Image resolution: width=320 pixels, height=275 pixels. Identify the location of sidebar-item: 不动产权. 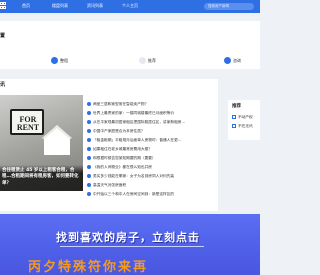
(246, 117).